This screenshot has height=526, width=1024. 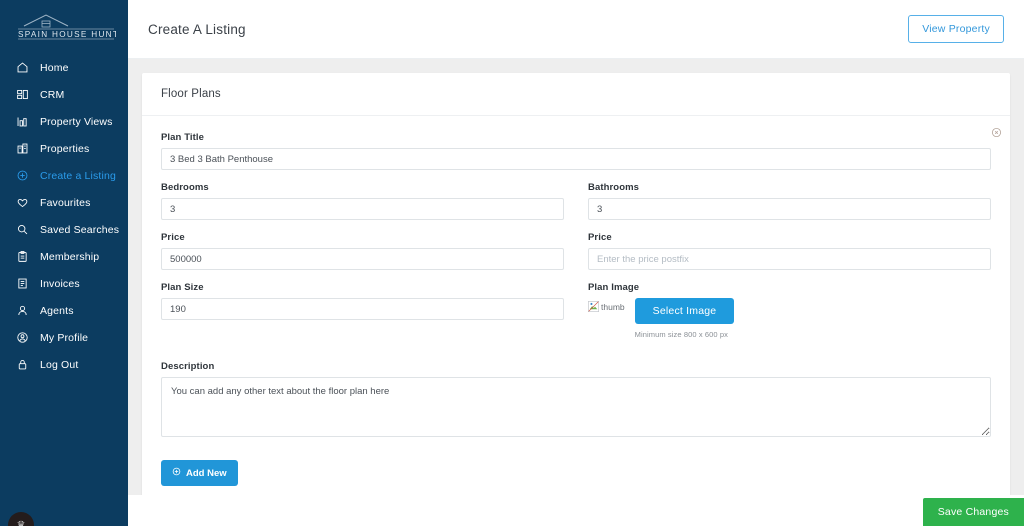 I want to click on sidebar-item-create-a-listing: Create a Listing, so click(x=64, y=175).